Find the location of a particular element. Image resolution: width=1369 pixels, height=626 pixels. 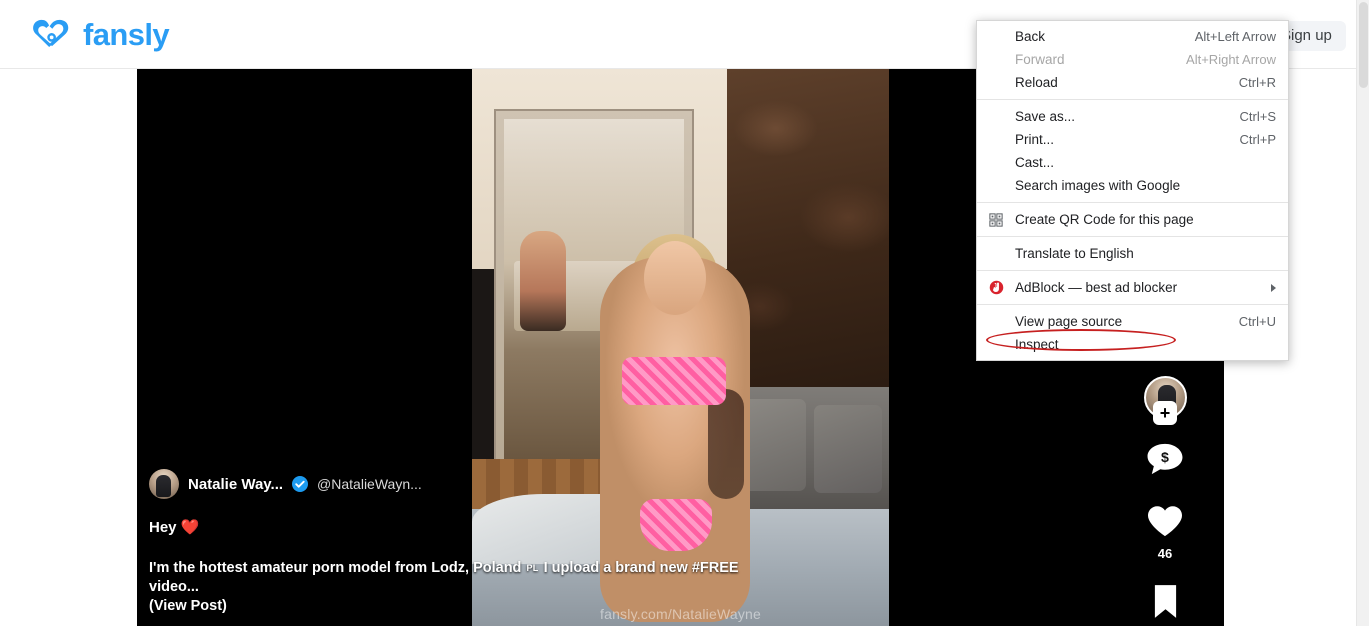

menu-item-shortcut: Alt+Left Arrow is located at coordinates (1235, 36).